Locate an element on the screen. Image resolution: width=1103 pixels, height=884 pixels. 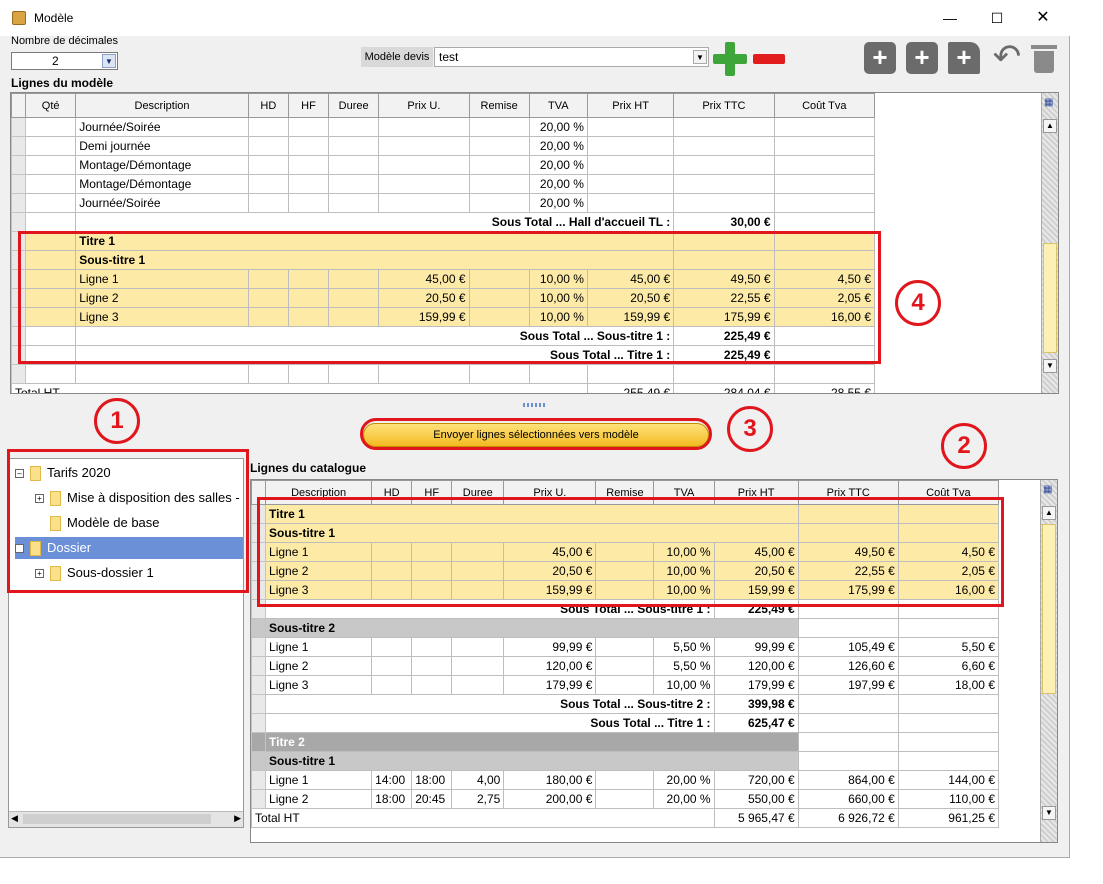
column-header: HF is located at coordinates (308, 105).